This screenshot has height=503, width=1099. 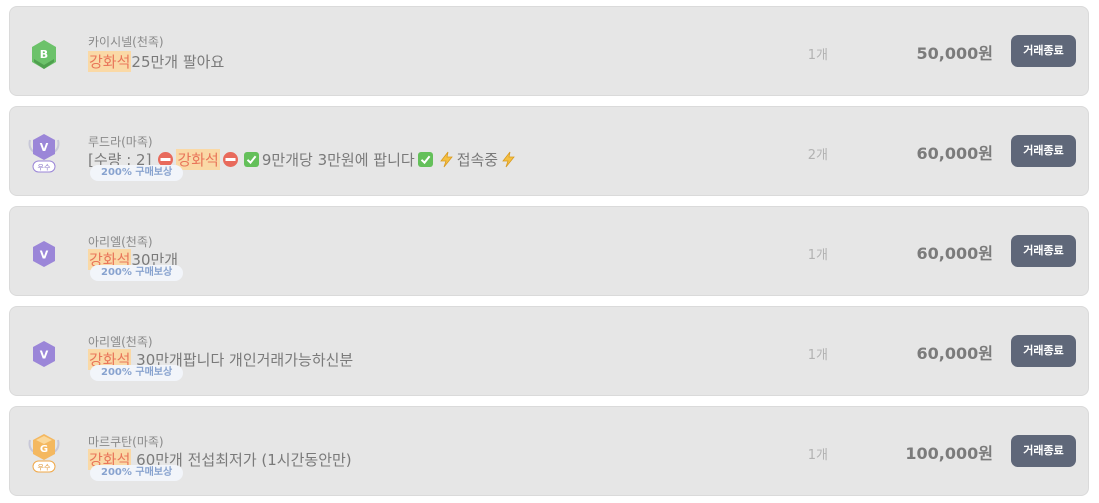 What do you see at coordinates (44, 449) in the screenshot?
I see `svg-text: G` at bounding box center [44, 449].